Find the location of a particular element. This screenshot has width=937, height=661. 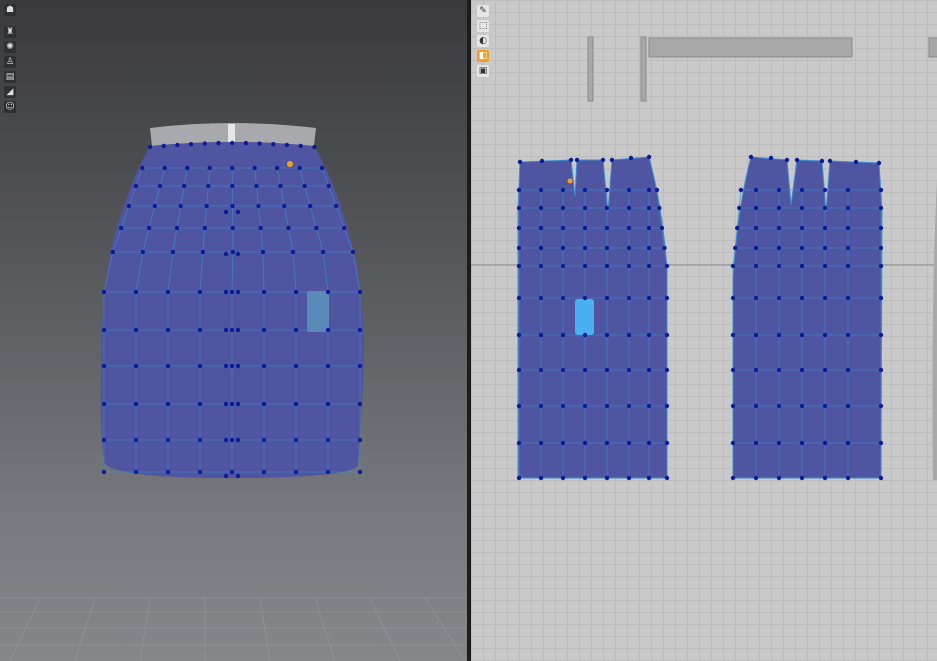

sewing-icon: ◐ is located at coordinates (483, 41).